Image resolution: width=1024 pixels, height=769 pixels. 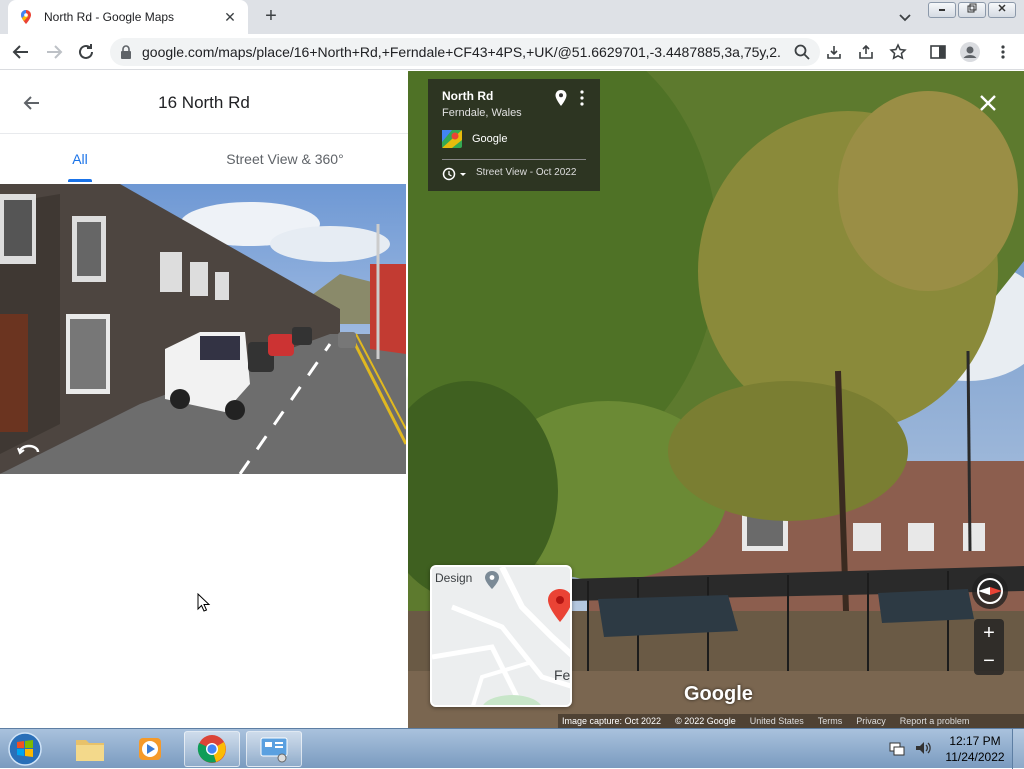 I want to click on show-desktop-button, so click(x=1018, y=749).